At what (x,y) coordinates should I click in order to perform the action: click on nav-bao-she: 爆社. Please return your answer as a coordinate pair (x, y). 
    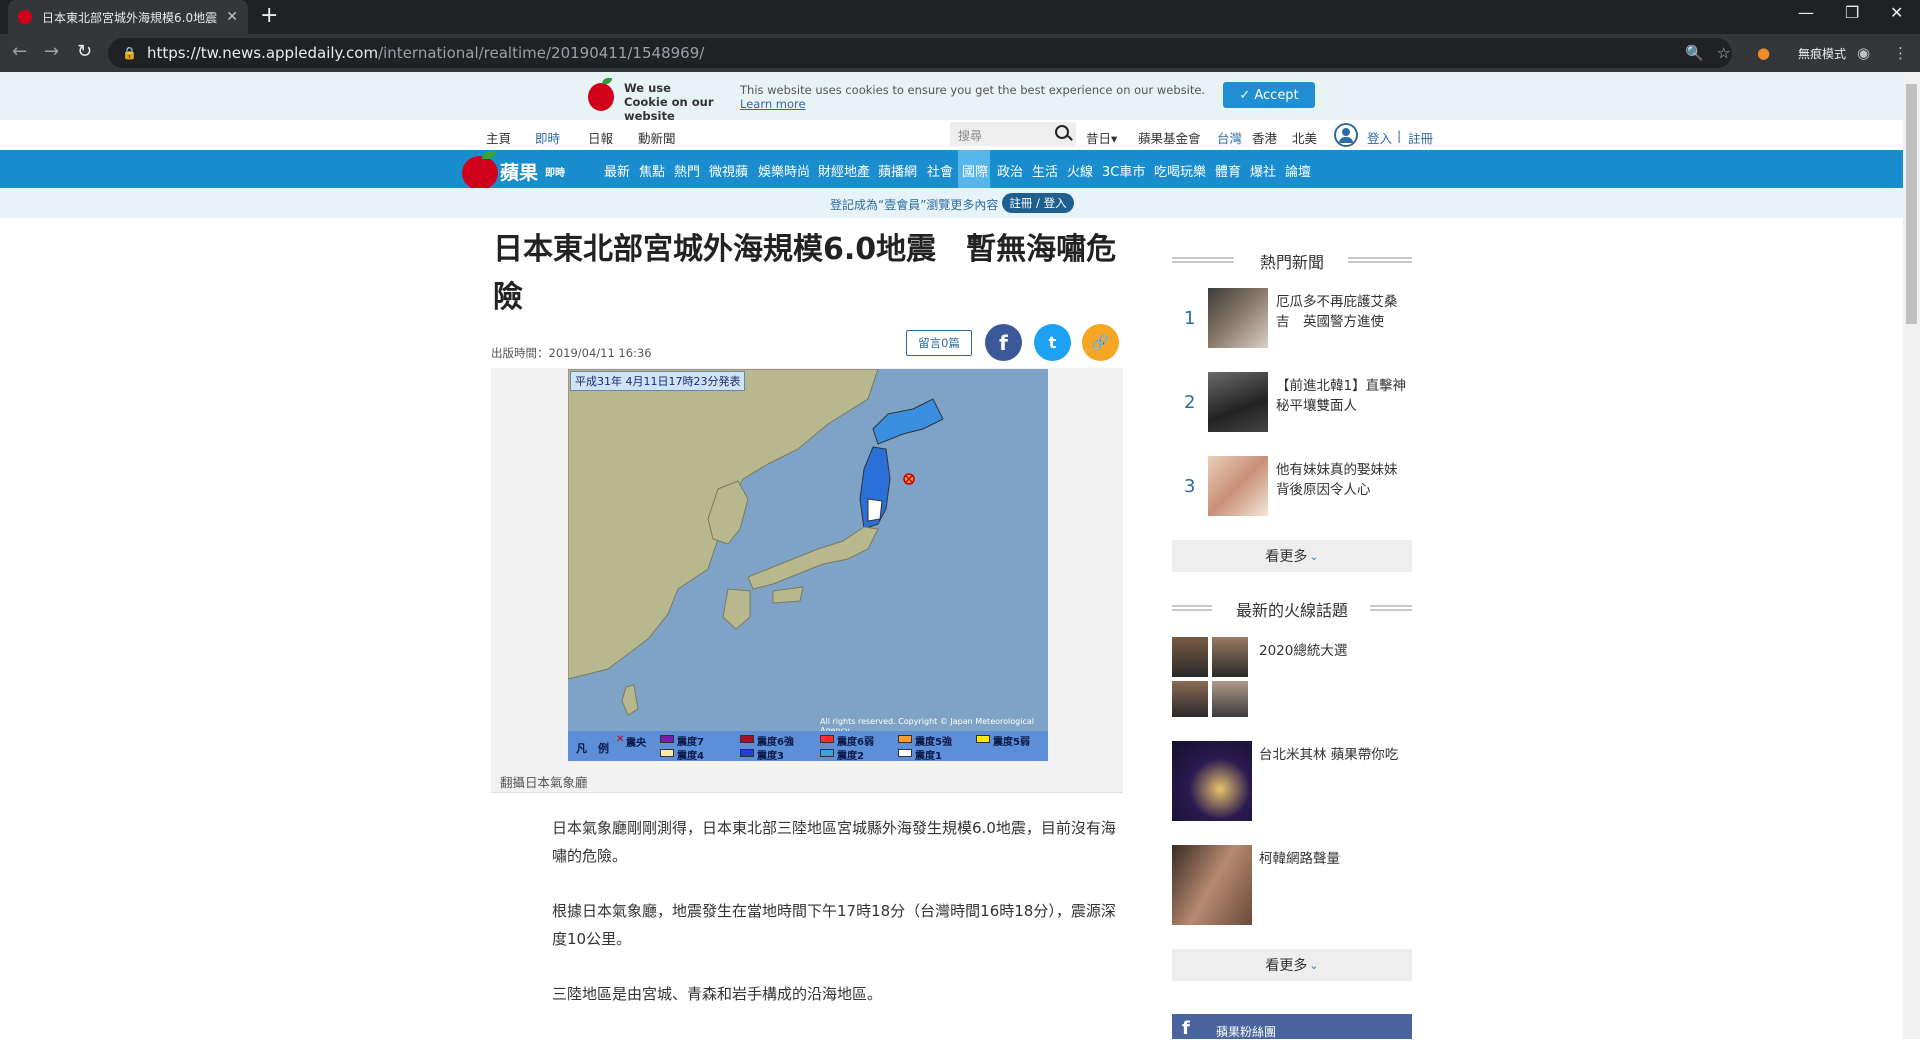
    Looking at the image, I should click on (1263, 170).